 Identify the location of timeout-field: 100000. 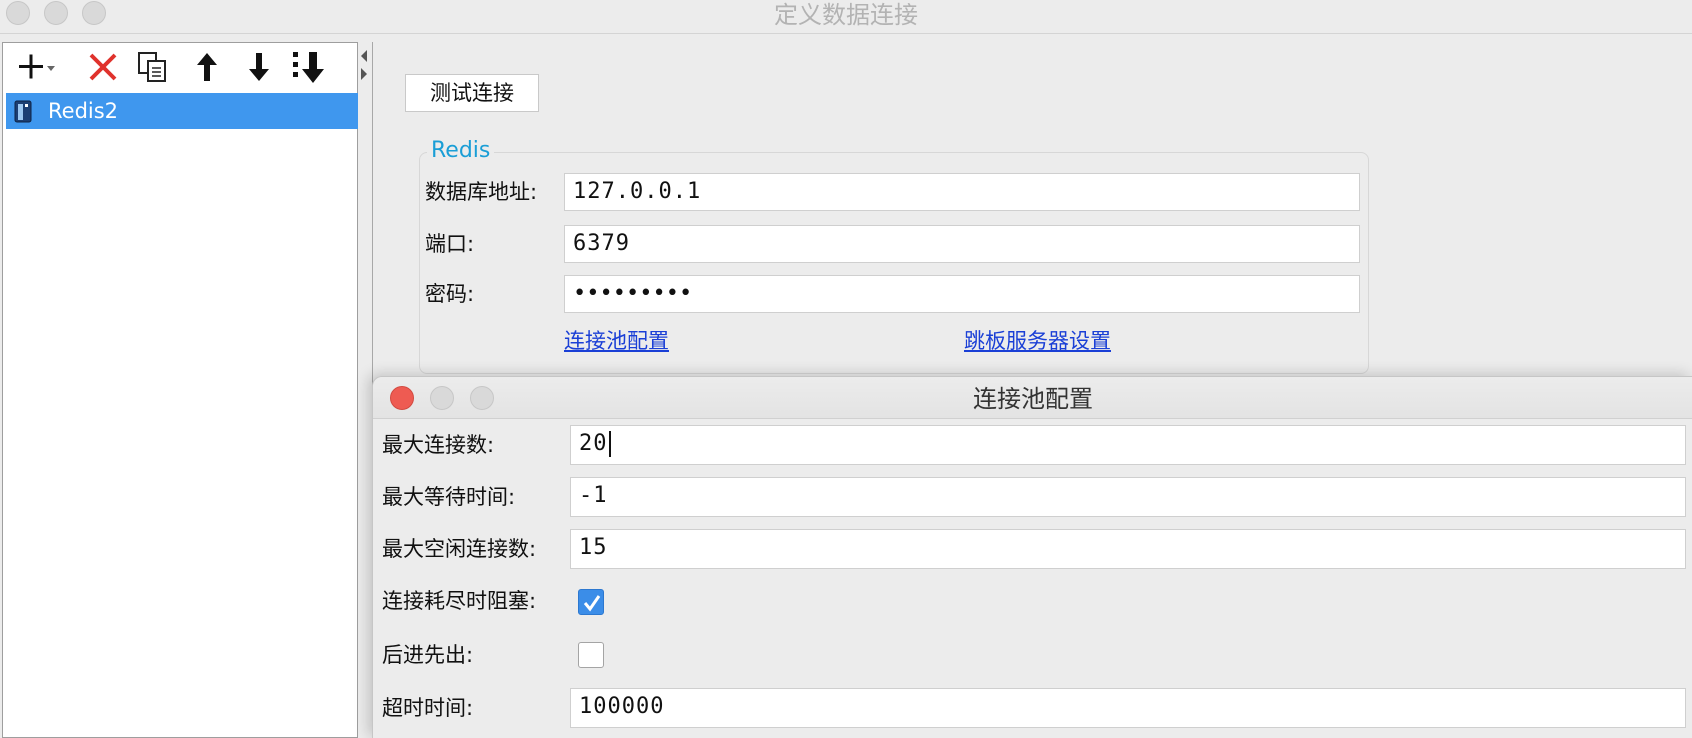
(1128, 708).